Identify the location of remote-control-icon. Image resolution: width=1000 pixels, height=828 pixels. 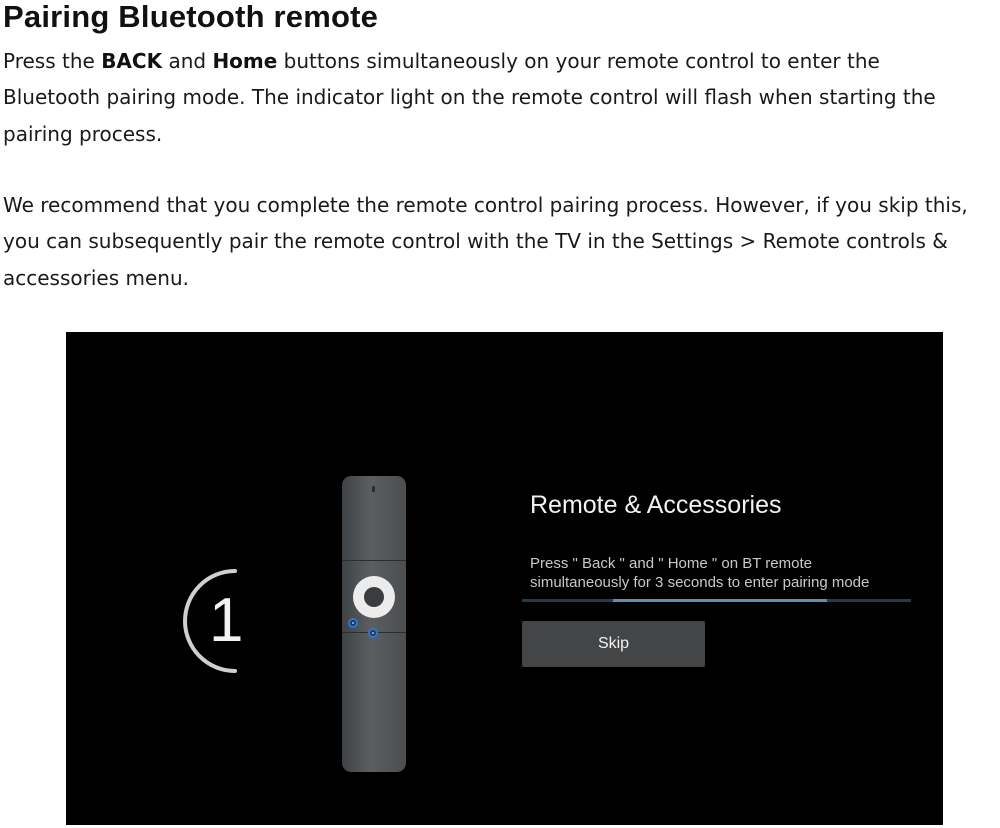
(374, 624).